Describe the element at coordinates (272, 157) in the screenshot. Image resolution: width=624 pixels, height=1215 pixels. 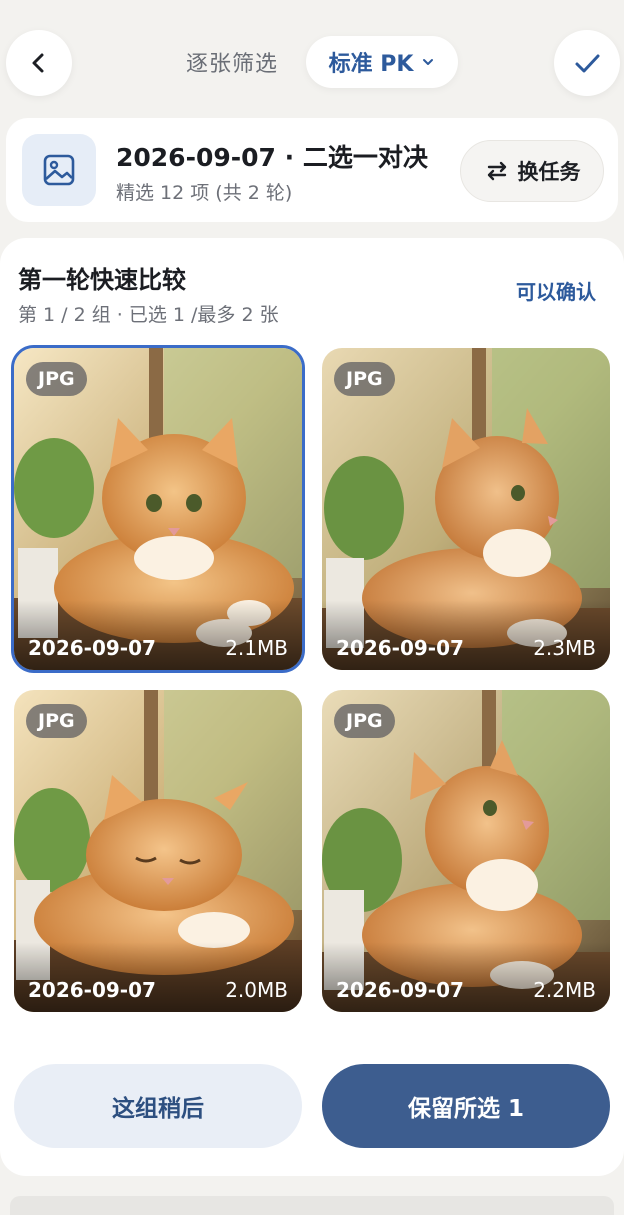
I see `task-title: 2026-09-07 · 二选一对决` at that location.